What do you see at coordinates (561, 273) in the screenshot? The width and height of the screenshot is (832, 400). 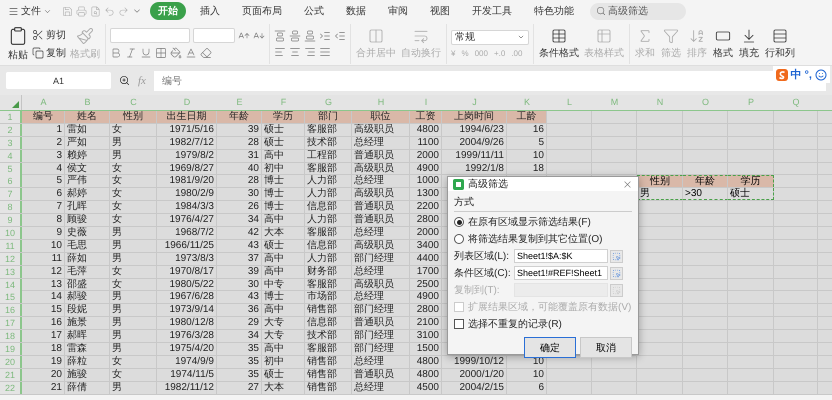 I see `range-field: Sheet1!#REF!Sheet1` at bounding box center [561, 273].